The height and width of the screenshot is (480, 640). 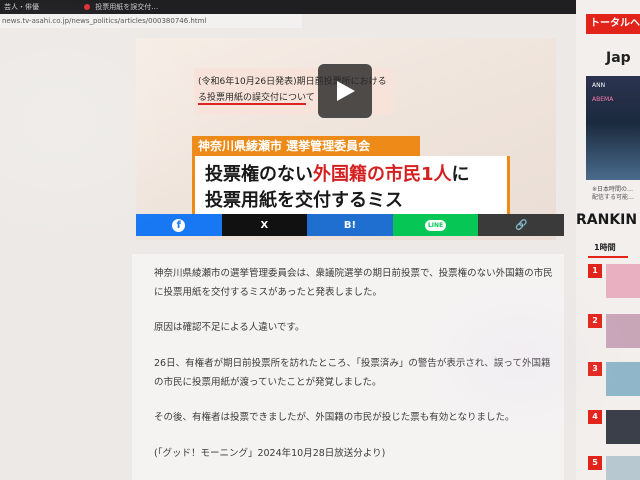 I want to click on headline-line-1: 投票権のない外国籍の市民1人に, so click(x=337, y=173).